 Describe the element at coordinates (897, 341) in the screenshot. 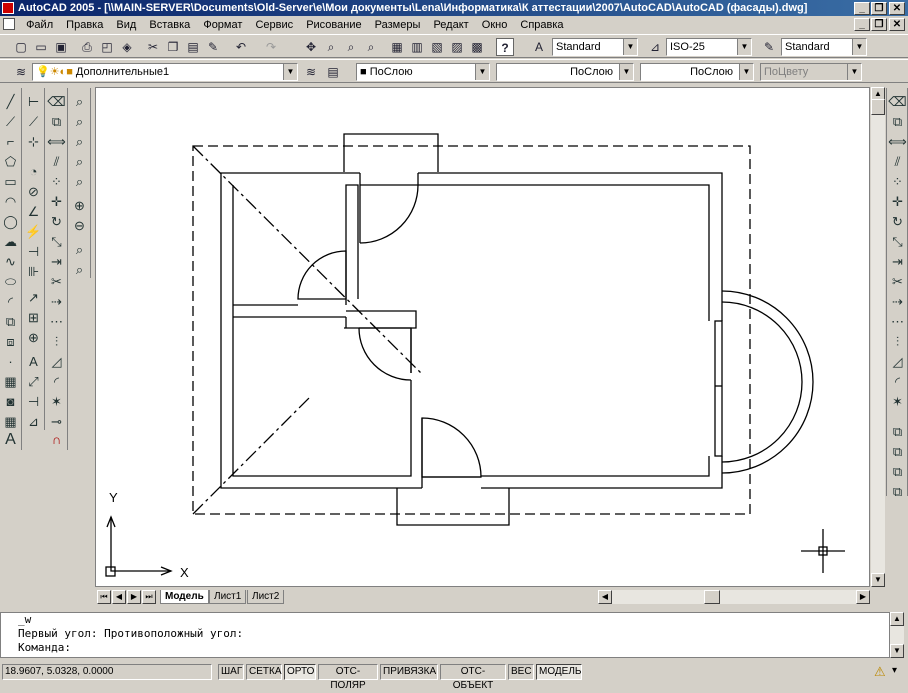

I see `break-icon: ⫶` at that location.